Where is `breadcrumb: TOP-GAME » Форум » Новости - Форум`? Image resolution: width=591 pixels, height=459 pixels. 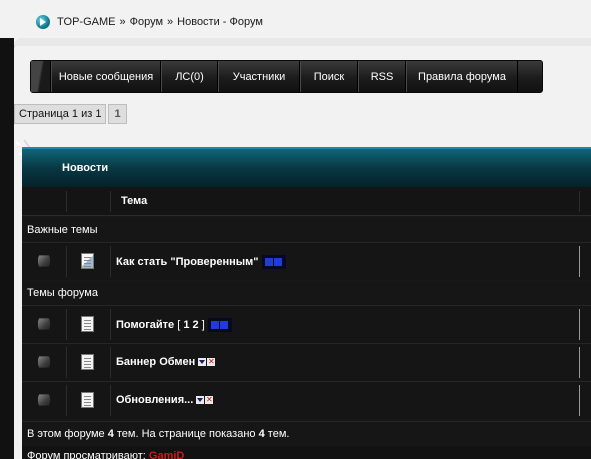 breadcrumb: TOP-GAME » Форум » Новости - Форум is located at coordinates (149, 22).